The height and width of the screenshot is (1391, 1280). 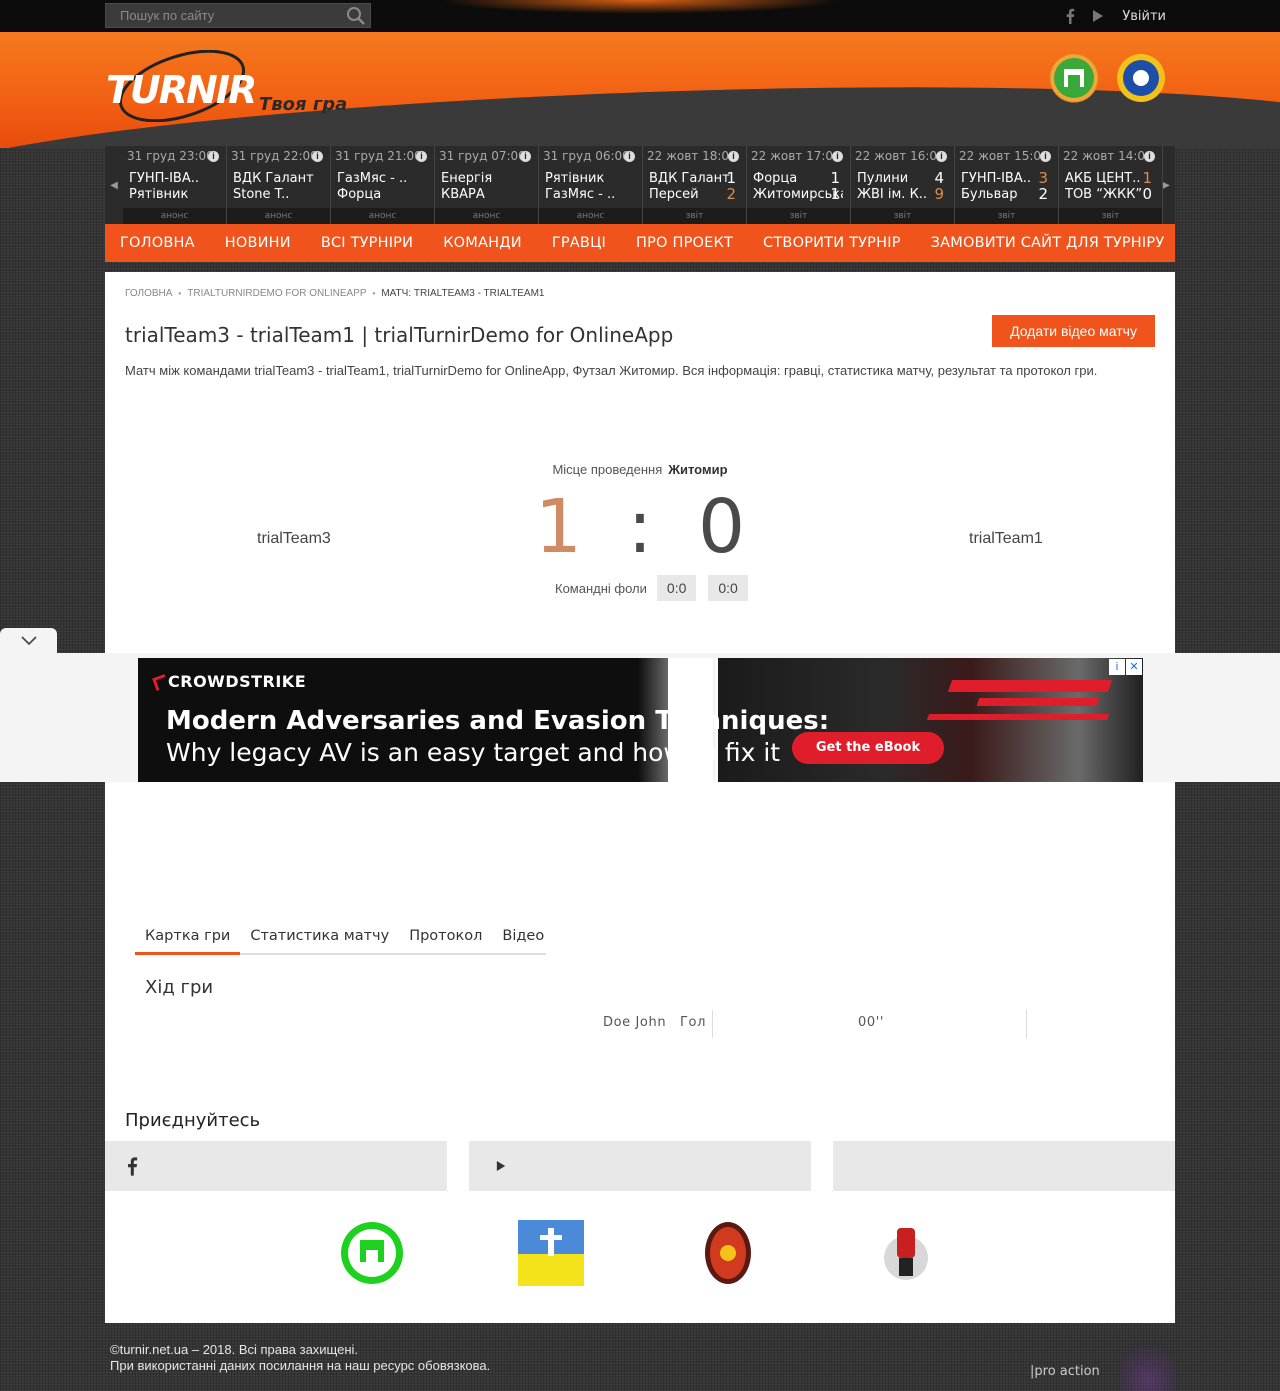 I want to click on home-score: 1, so click(x=558, y=527).